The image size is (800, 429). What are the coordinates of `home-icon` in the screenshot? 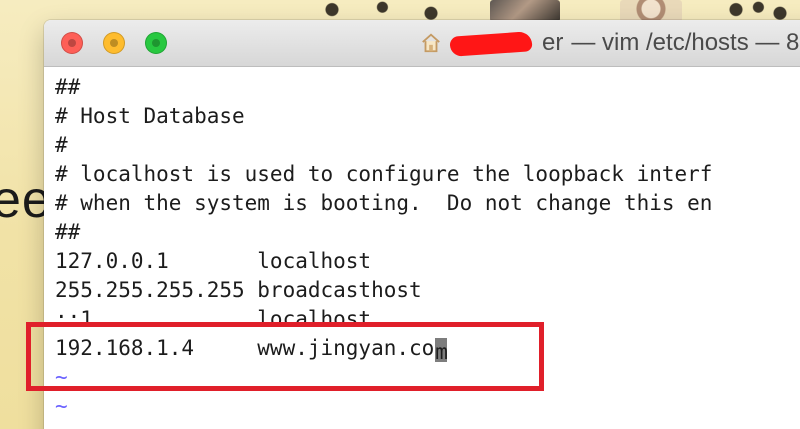 It's located at (431, 43).